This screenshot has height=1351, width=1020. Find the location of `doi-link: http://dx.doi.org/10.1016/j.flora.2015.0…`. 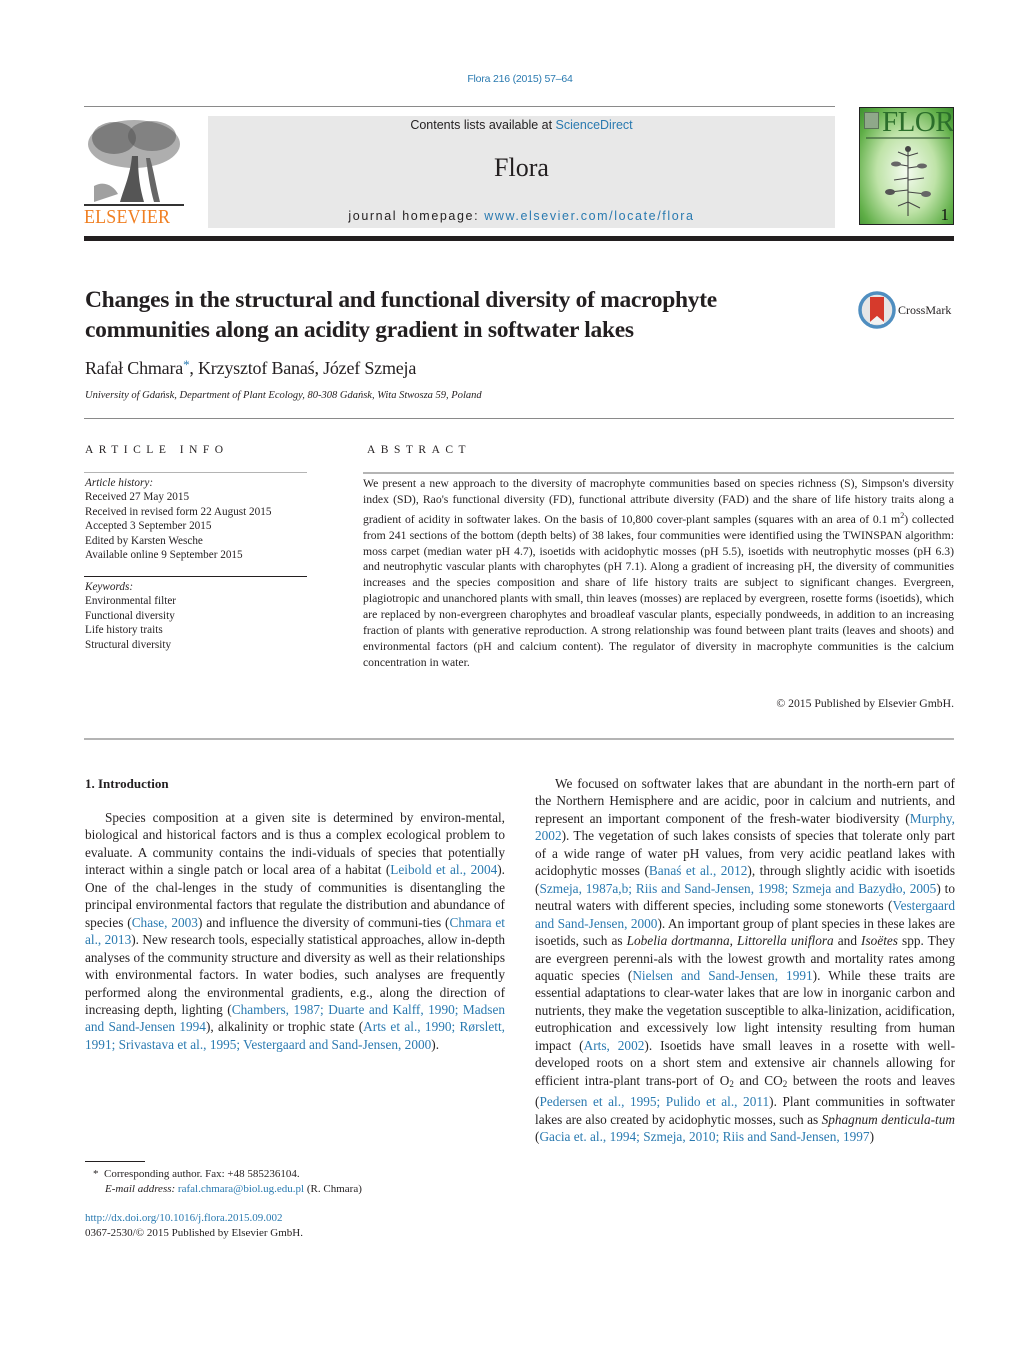

doi-link: http://dx.doi.org/10.1016/j.flora.2015.0… is located at coordinates (183, 1218).